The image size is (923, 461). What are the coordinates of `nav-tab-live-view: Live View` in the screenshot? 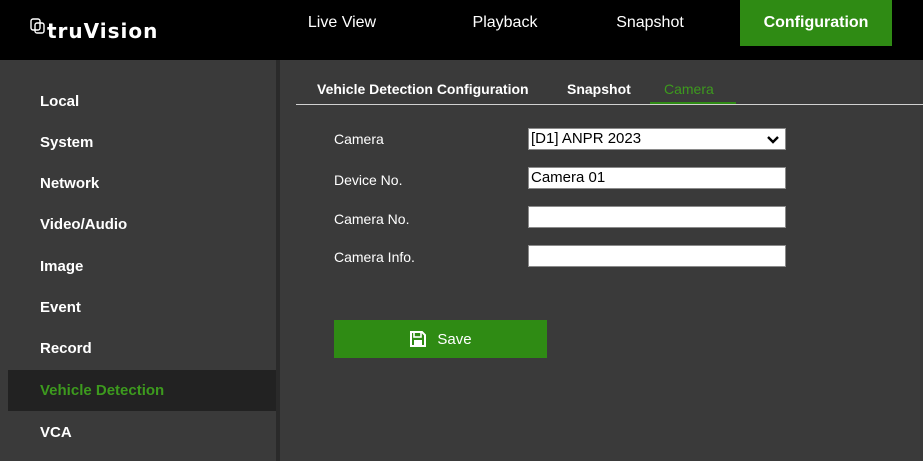 It's located at (342, 23).